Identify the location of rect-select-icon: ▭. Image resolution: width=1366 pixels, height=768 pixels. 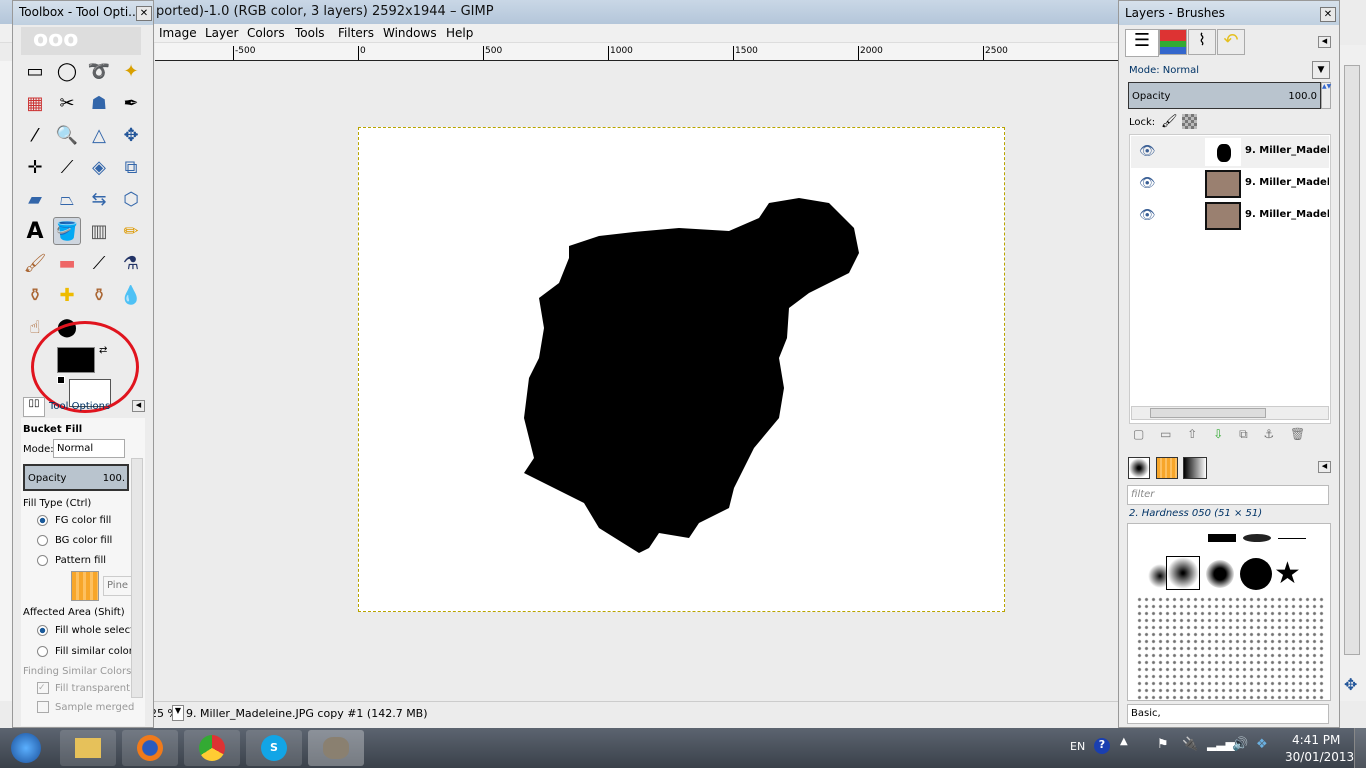
(35, 71).